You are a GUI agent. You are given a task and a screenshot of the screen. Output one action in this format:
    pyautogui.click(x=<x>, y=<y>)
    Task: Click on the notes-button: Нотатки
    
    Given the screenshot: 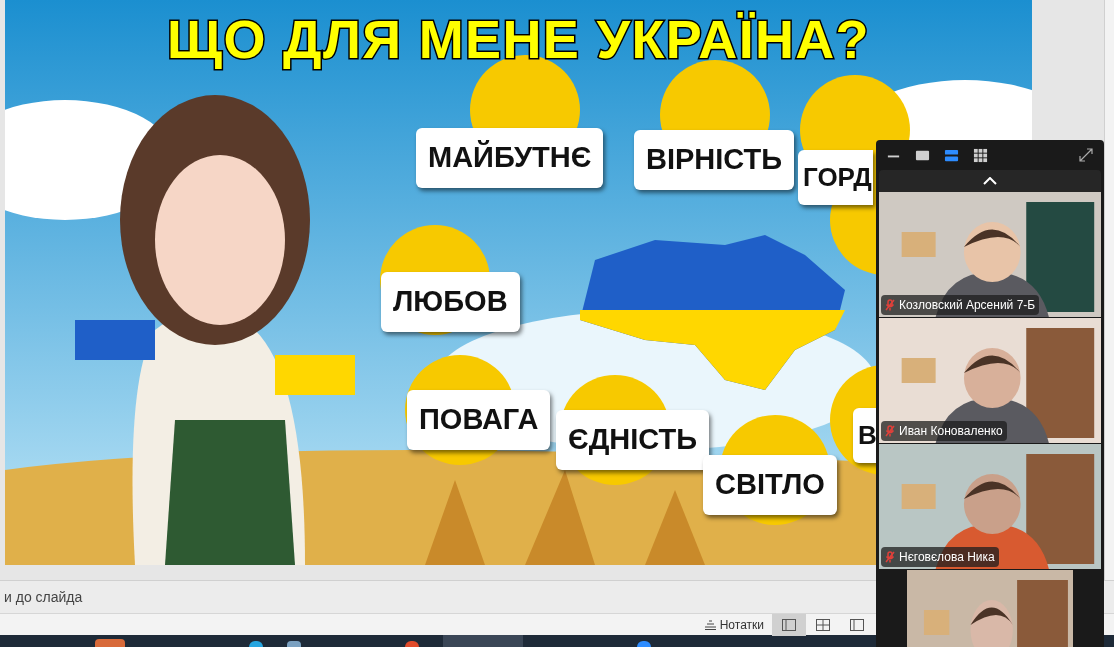 What is the action you would take?
    pyautogui.click(x=734, y=624)
    